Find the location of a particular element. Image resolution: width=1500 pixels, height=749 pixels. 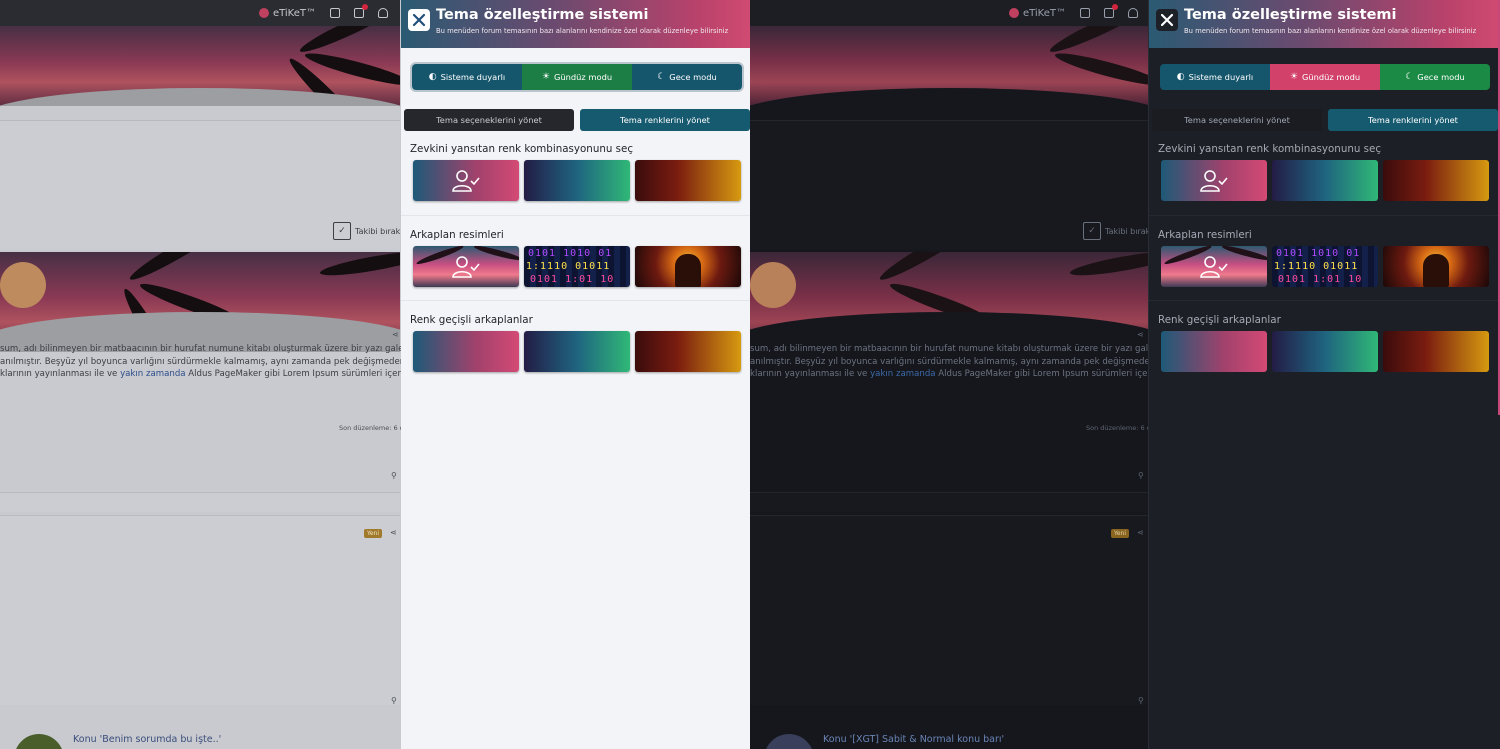

sun-icon: ☀ is located at coordinates (545, 77).